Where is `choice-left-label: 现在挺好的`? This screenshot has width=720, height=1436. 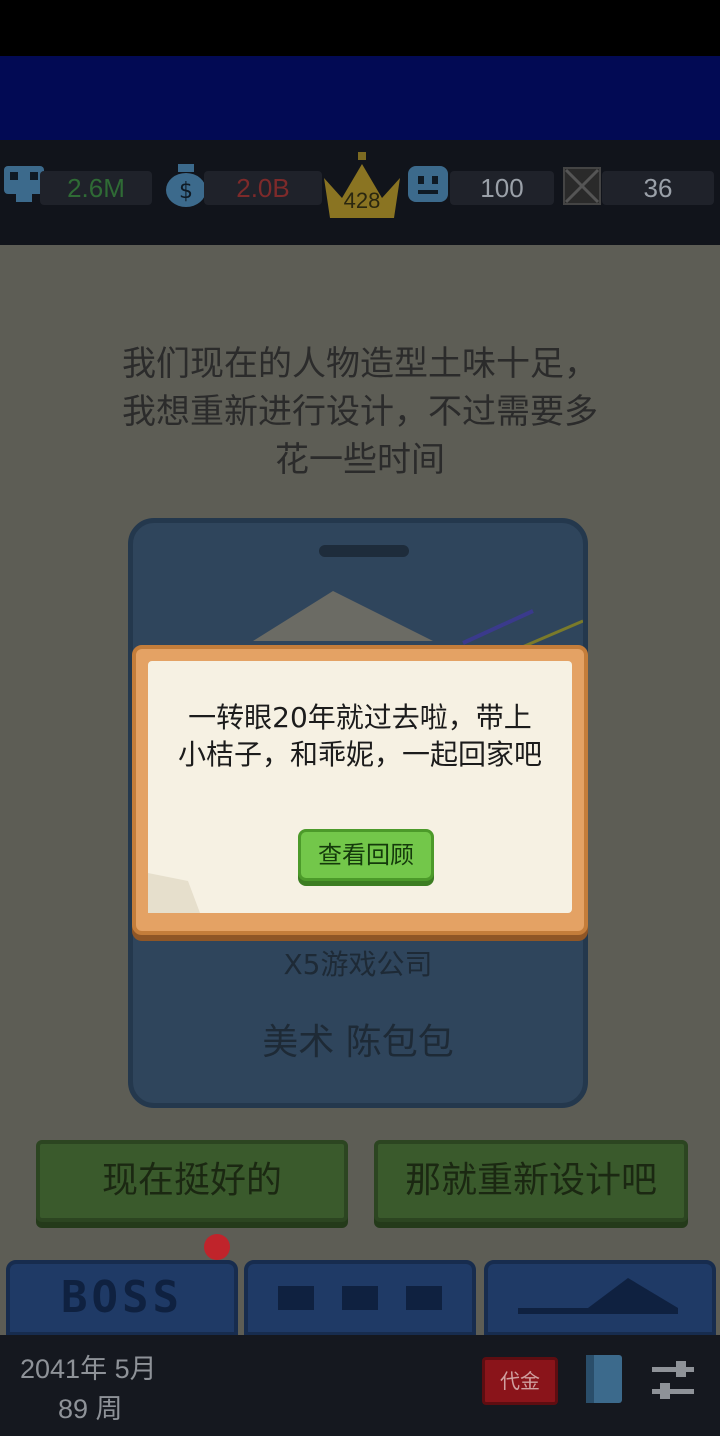
choice-left-label: 现在挺好的 is located at coordinates (191, 1180).